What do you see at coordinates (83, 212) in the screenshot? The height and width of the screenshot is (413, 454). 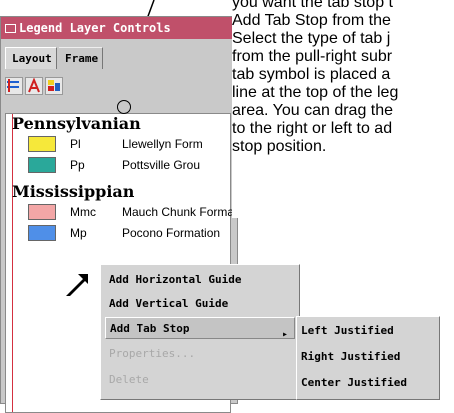 I see `legend-code-mmc: Mmc` at bounding box center [83, 212].